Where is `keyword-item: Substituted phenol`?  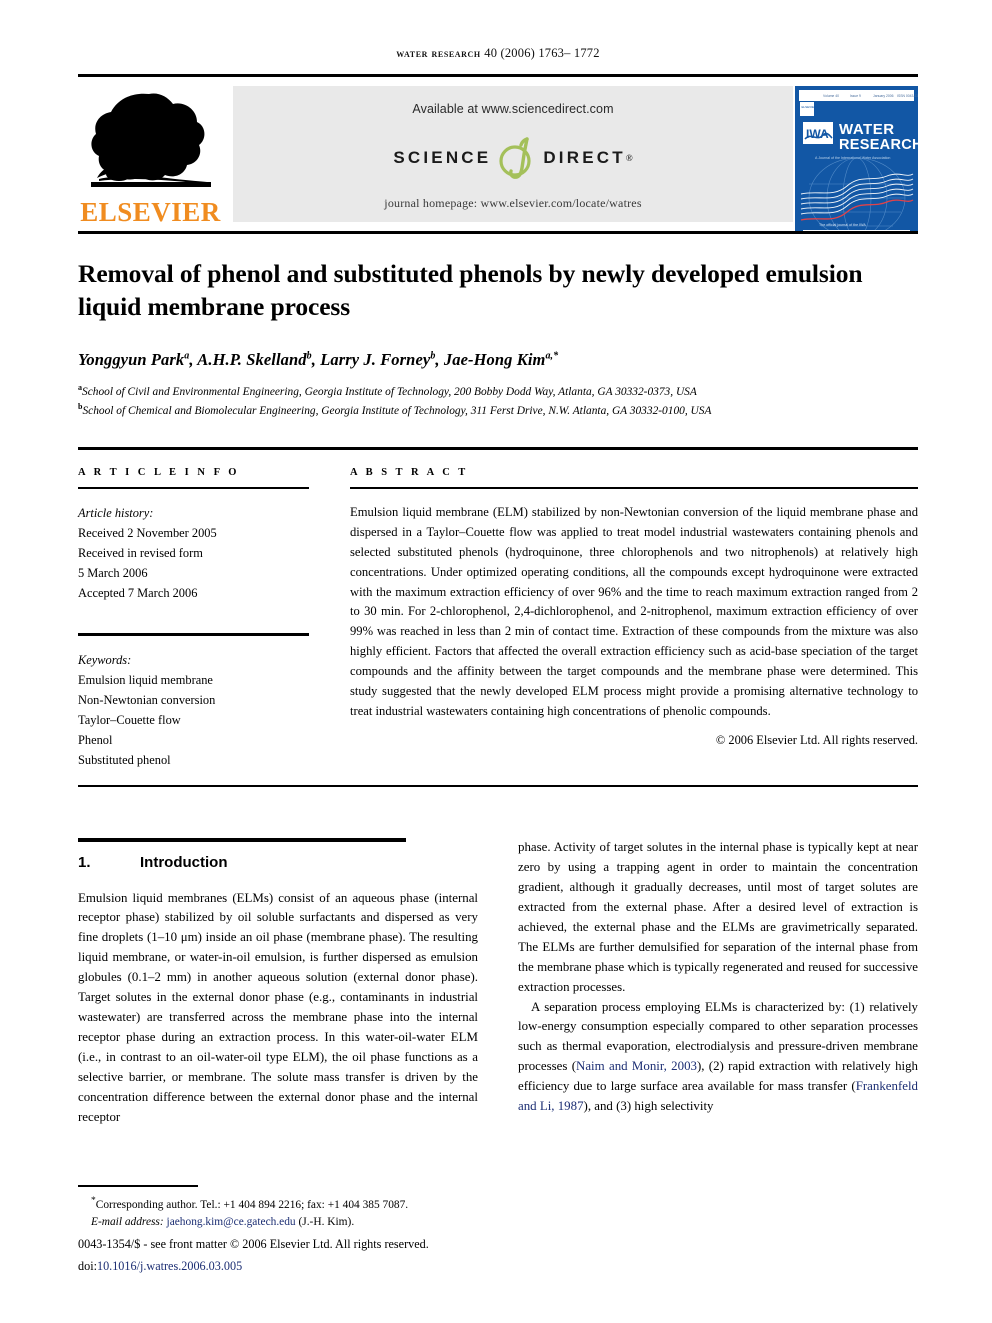 keyword-item: Substituted phenol is located at coordinates (124, 760).